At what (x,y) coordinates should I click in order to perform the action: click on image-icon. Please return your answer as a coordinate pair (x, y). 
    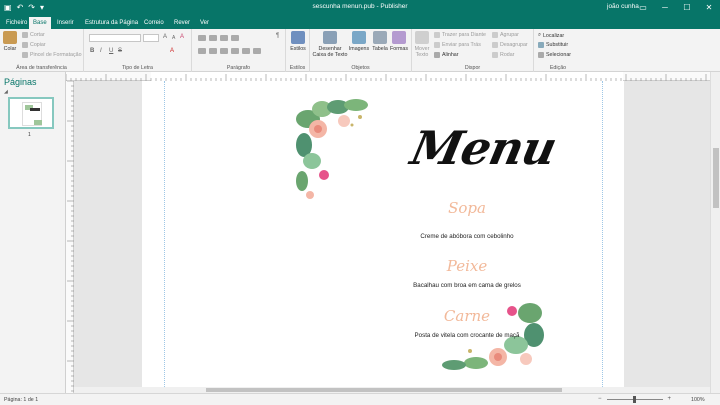
    Looking at the image, I should click on (359, 37).